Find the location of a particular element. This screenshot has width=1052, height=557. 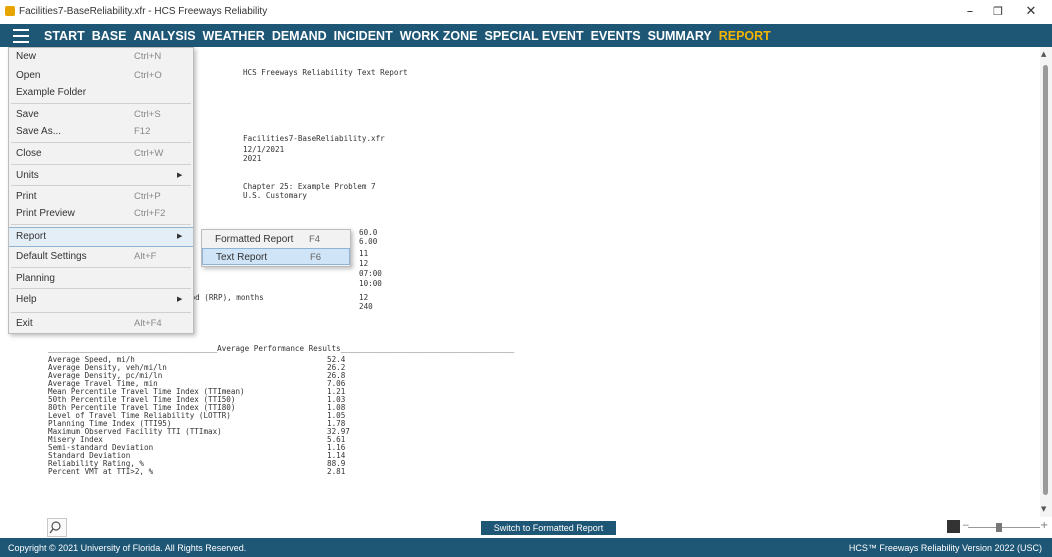

report-year: 2021 is located at coordinates (252, 158).